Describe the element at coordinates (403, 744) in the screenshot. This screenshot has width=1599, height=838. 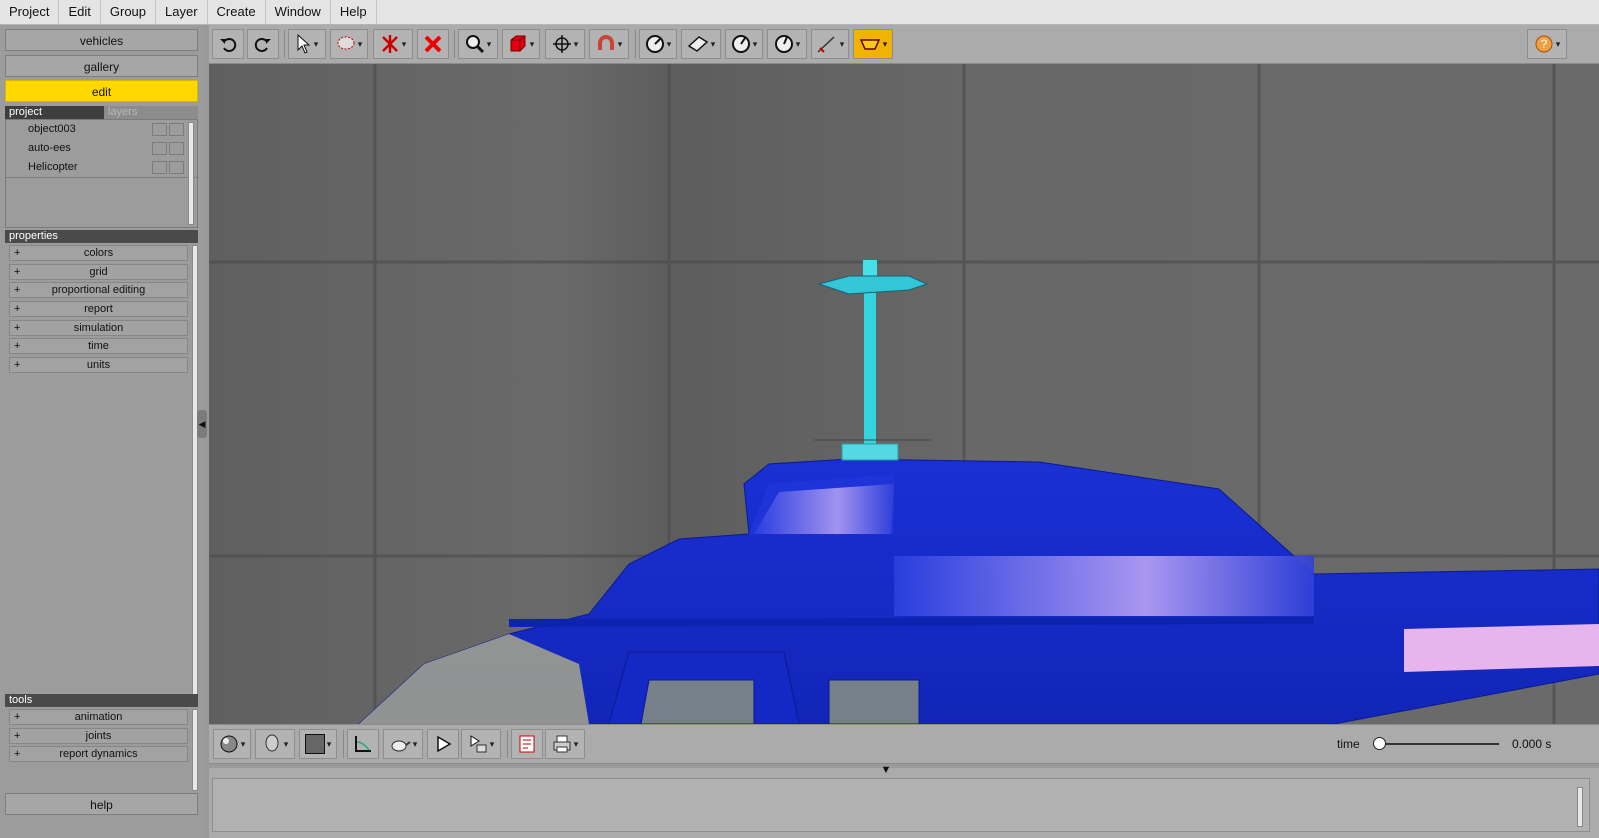
I see `teapot-icon` at that location.